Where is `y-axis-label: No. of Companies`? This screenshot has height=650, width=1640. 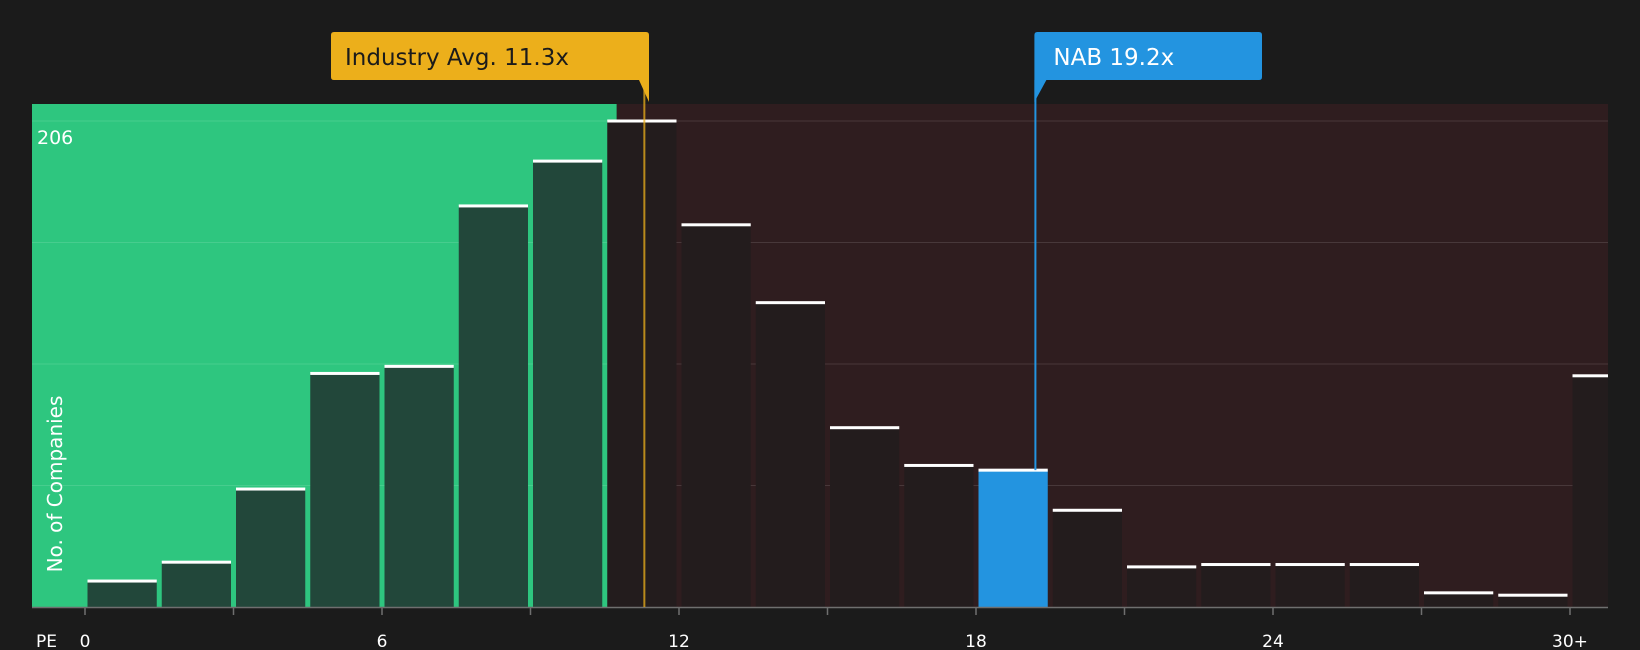 y-axis-label: No. of Companies is located at coordinates (55, 484).